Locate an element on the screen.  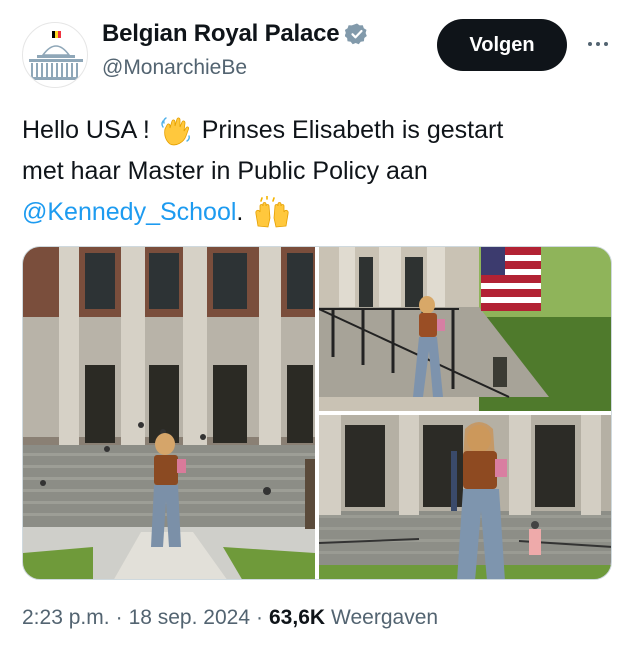
photo-princess-closeup-walking is located at coordinates (465, 497).